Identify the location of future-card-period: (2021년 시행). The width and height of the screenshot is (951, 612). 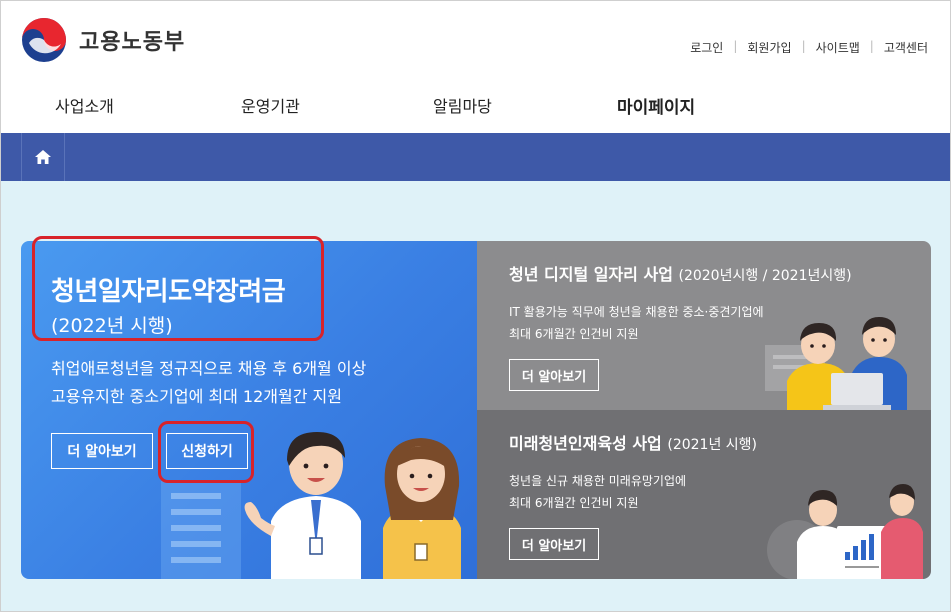
(712, 445).